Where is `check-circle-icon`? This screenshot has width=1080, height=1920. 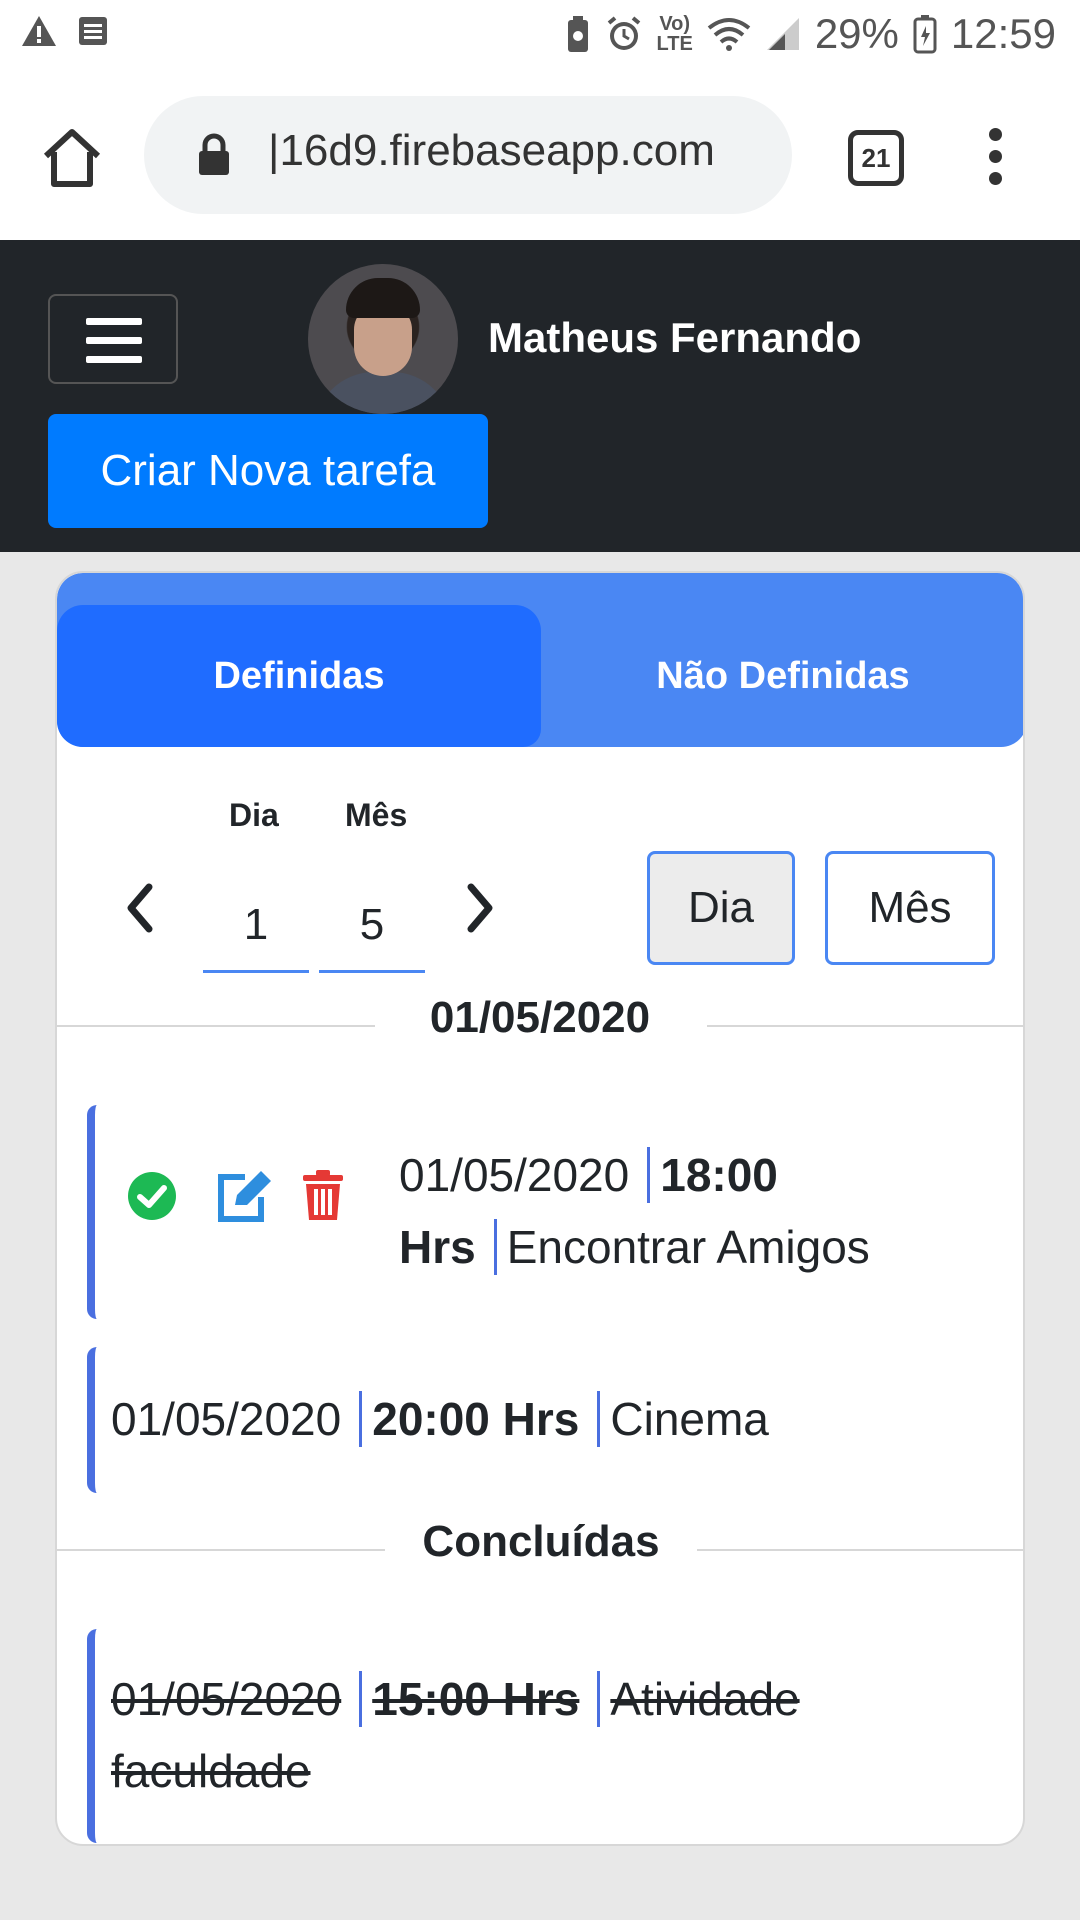 check-circle-icon is located at coordinates (152, 1196).